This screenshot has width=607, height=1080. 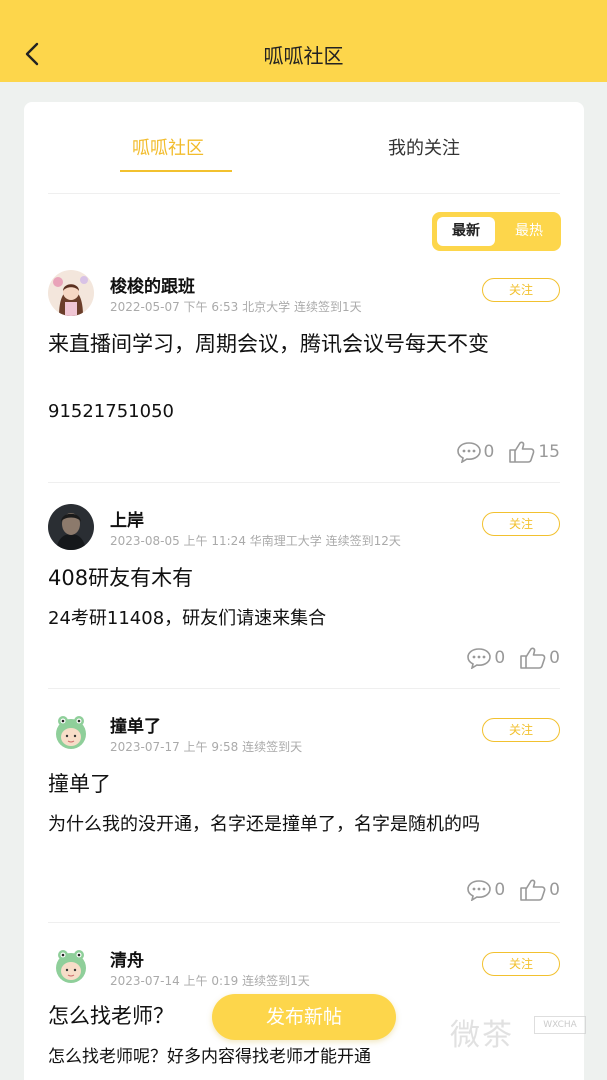 What do you see at coordinates (264, 824) in the screenshot?
I see `post-body: 为什么我的没开通，名字还是撞单了，名字是随机的吗` at bounding box center [264, 824].